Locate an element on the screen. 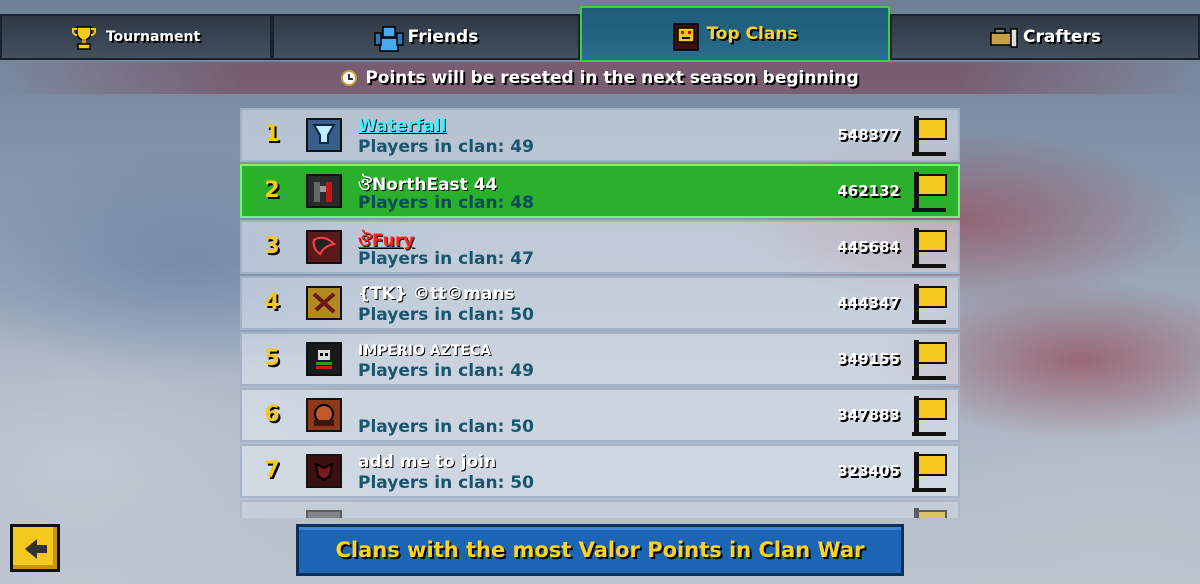  clan-player-count: Players in clan: 48 is located at coordinates (446, 203).